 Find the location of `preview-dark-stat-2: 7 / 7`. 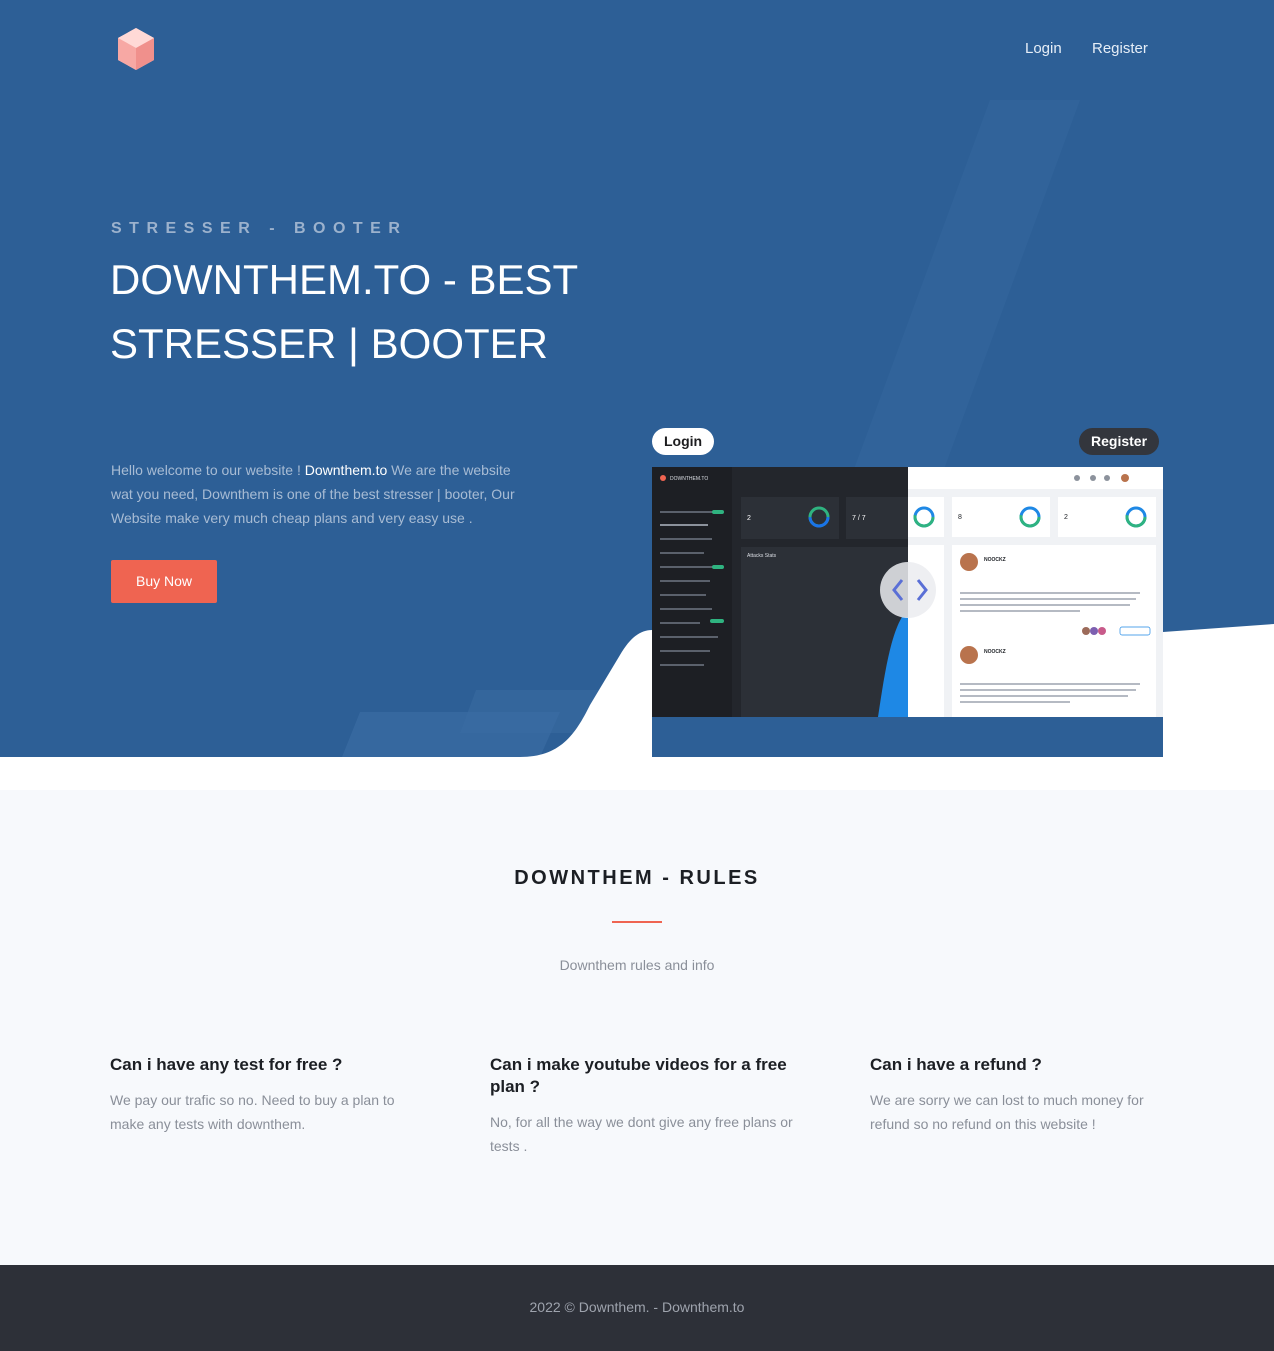

preview-dark-stat-2: 7 / 7 is located at coordinates (859, 518).